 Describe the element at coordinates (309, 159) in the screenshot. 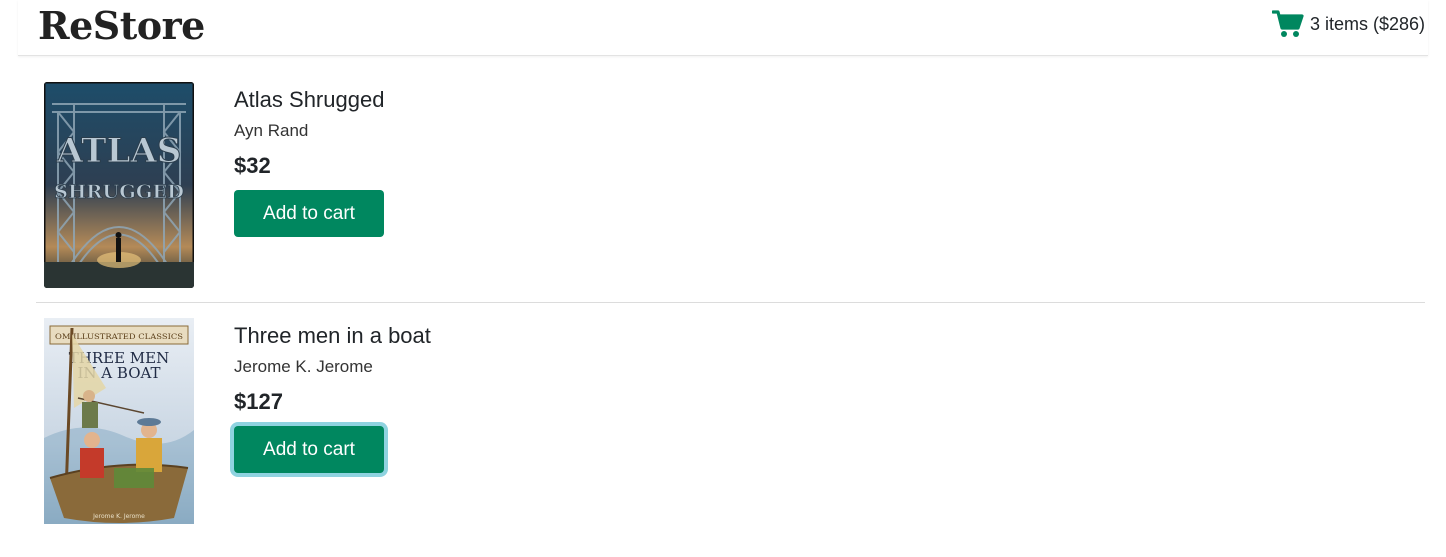

I see `product-details: Atlas Shrugged Ayn Rand $32 Add to cart` at that location.